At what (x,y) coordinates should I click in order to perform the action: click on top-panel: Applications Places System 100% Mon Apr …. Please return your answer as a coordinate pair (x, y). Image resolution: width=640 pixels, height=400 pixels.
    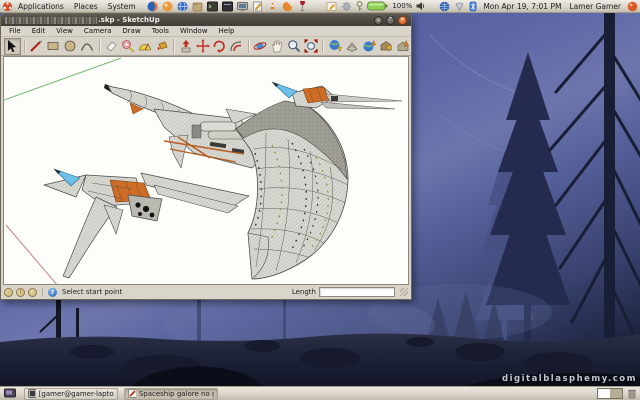
    Looking at the image, I should click on (320, 6).